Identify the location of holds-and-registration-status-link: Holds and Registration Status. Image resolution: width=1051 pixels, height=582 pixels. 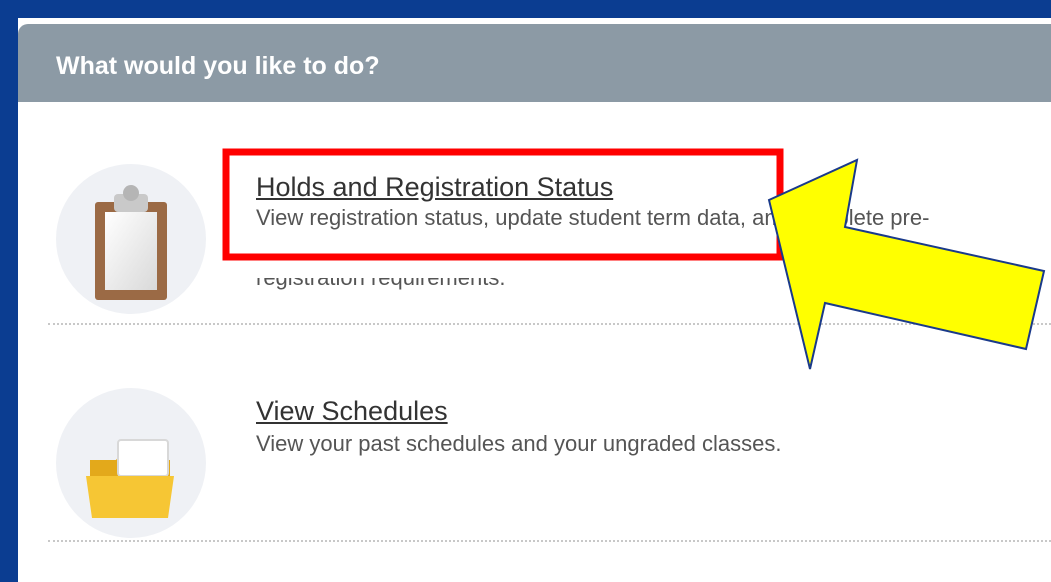
(434, 187).